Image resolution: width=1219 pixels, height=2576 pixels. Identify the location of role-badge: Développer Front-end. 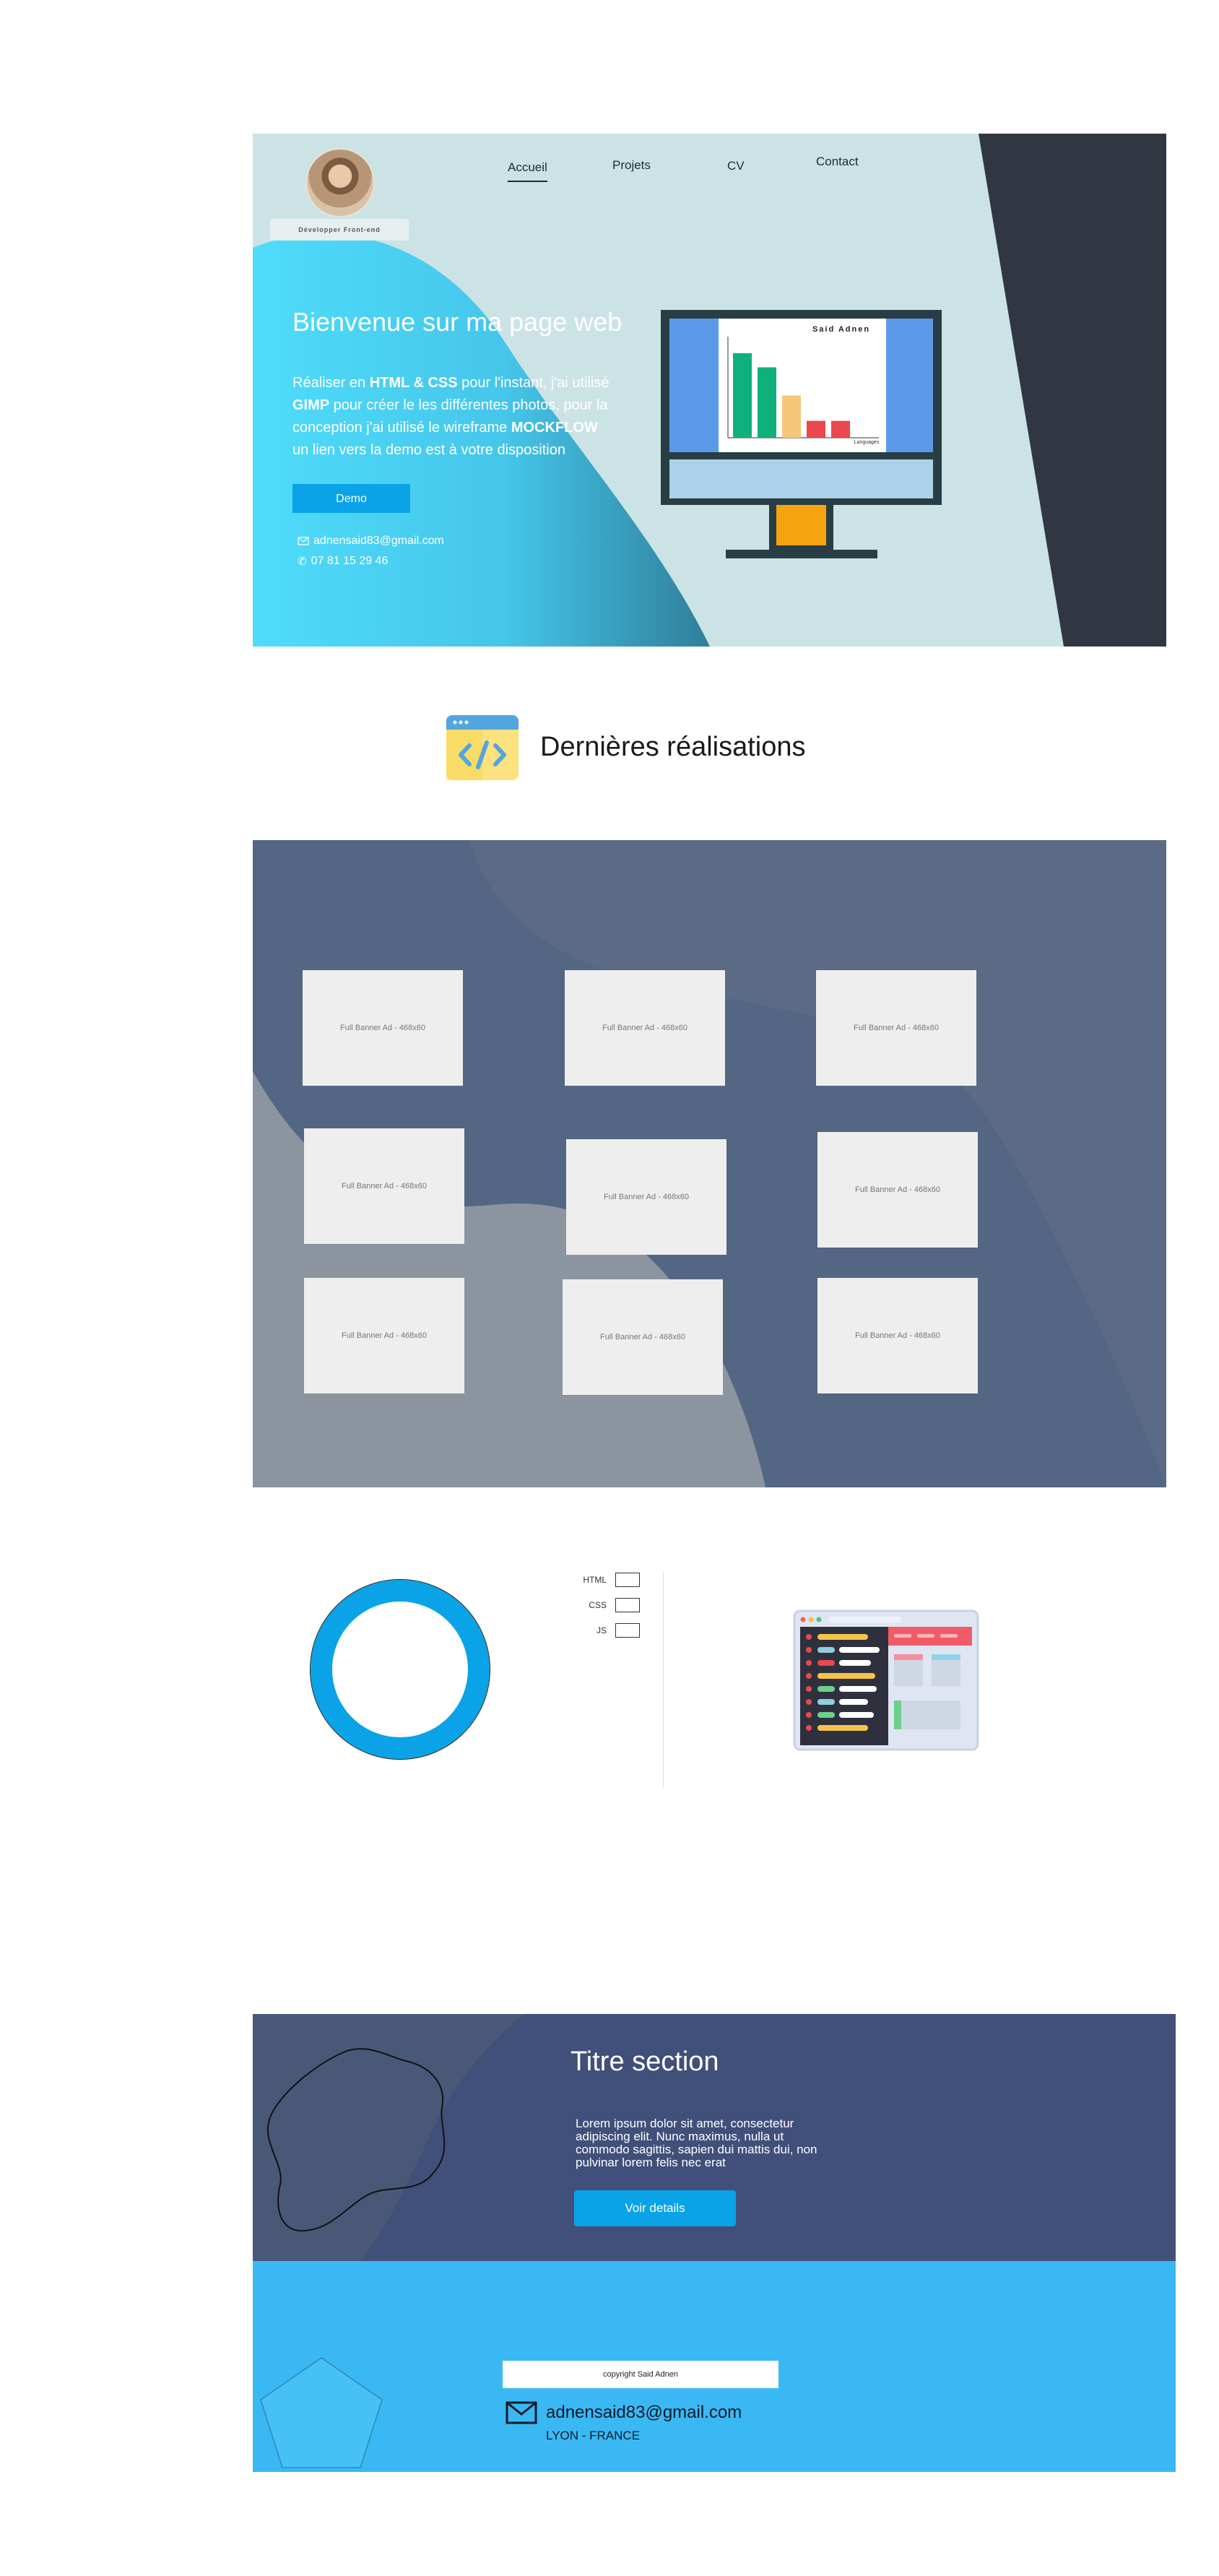
(339, 230).